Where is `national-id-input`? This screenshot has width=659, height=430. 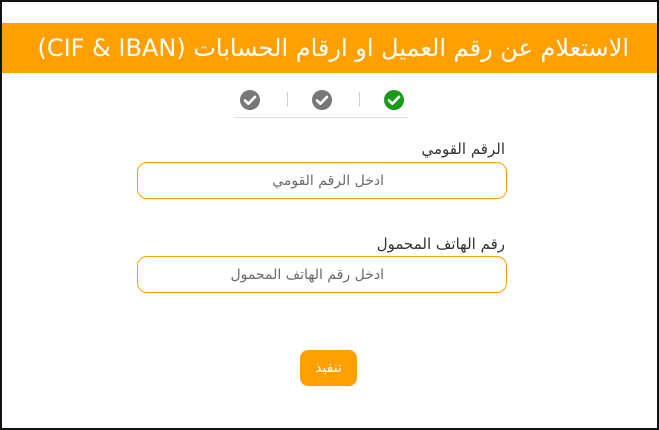 national-id-input is located at coordinates (322, 180).